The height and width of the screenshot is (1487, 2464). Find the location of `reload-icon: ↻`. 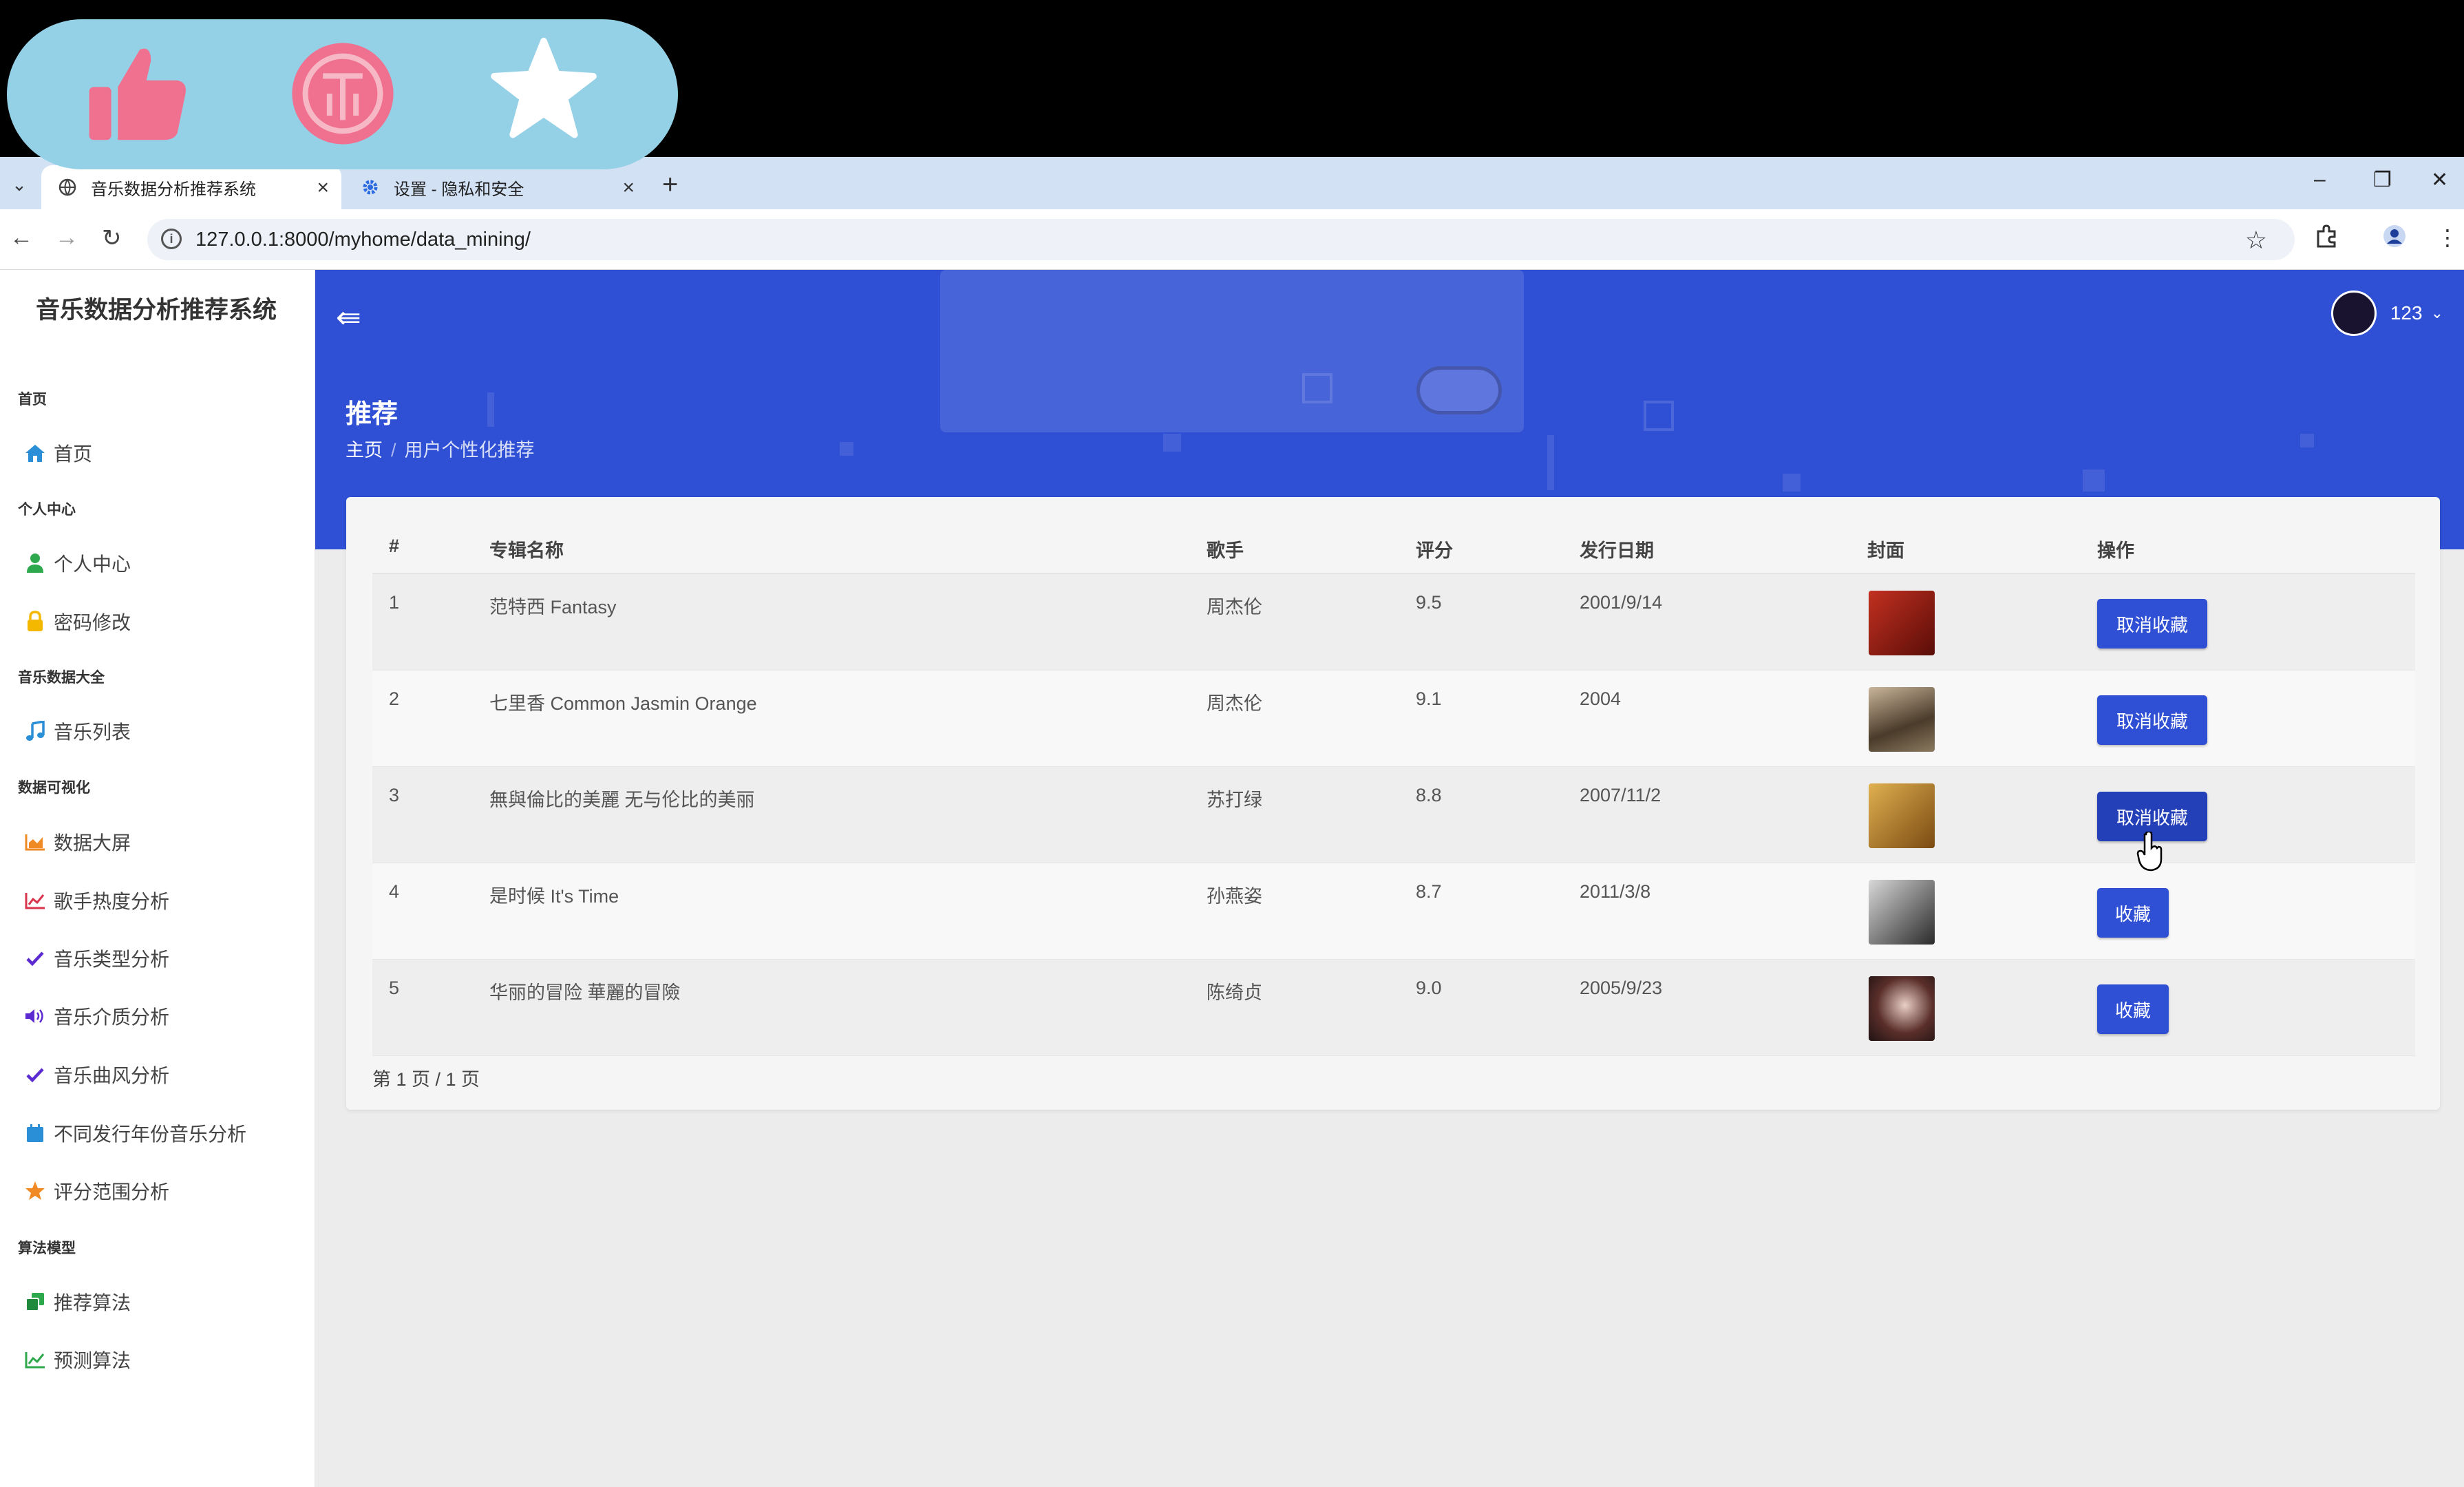

reload-icon: ↻ is located at coordinates (112, 238).